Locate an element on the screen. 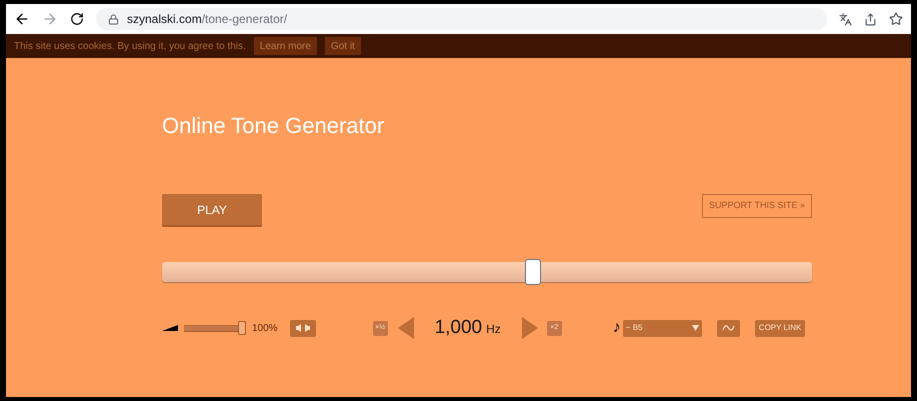  volume-thumb is located at coordinates (242, 328).